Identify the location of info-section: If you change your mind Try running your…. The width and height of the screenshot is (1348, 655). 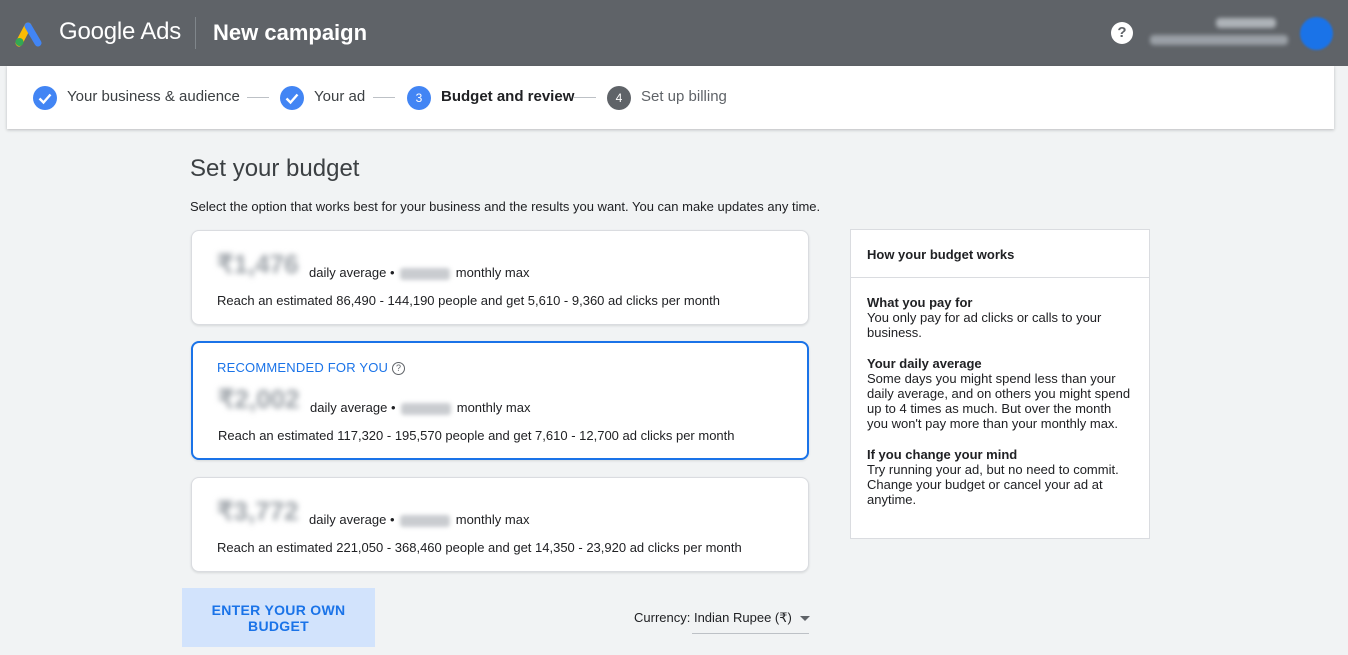
(1000, 477).